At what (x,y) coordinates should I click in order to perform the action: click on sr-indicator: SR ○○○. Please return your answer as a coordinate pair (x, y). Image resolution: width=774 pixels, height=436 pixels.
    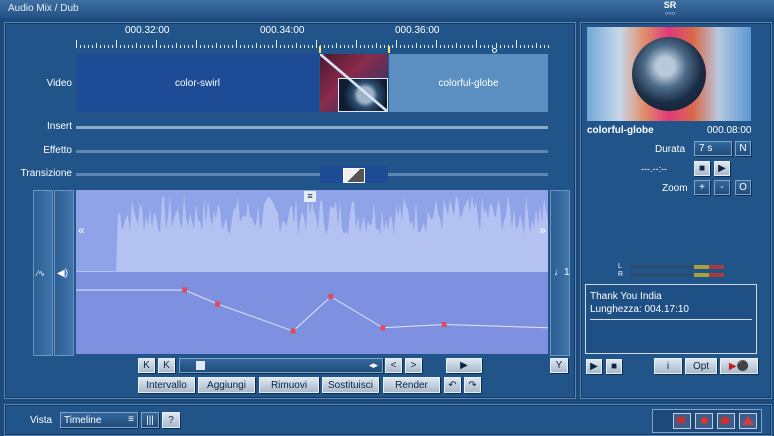
    Looking at the image, I should click on (670, 10).